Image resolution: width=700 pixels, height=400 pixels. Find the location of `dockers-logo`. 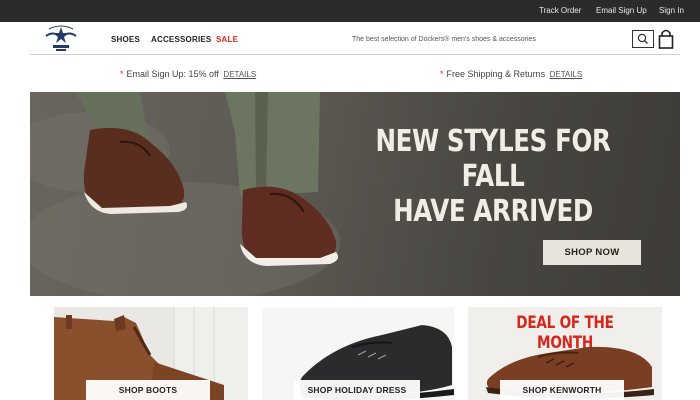

dockers-logo is located at coordinates (61, 39).